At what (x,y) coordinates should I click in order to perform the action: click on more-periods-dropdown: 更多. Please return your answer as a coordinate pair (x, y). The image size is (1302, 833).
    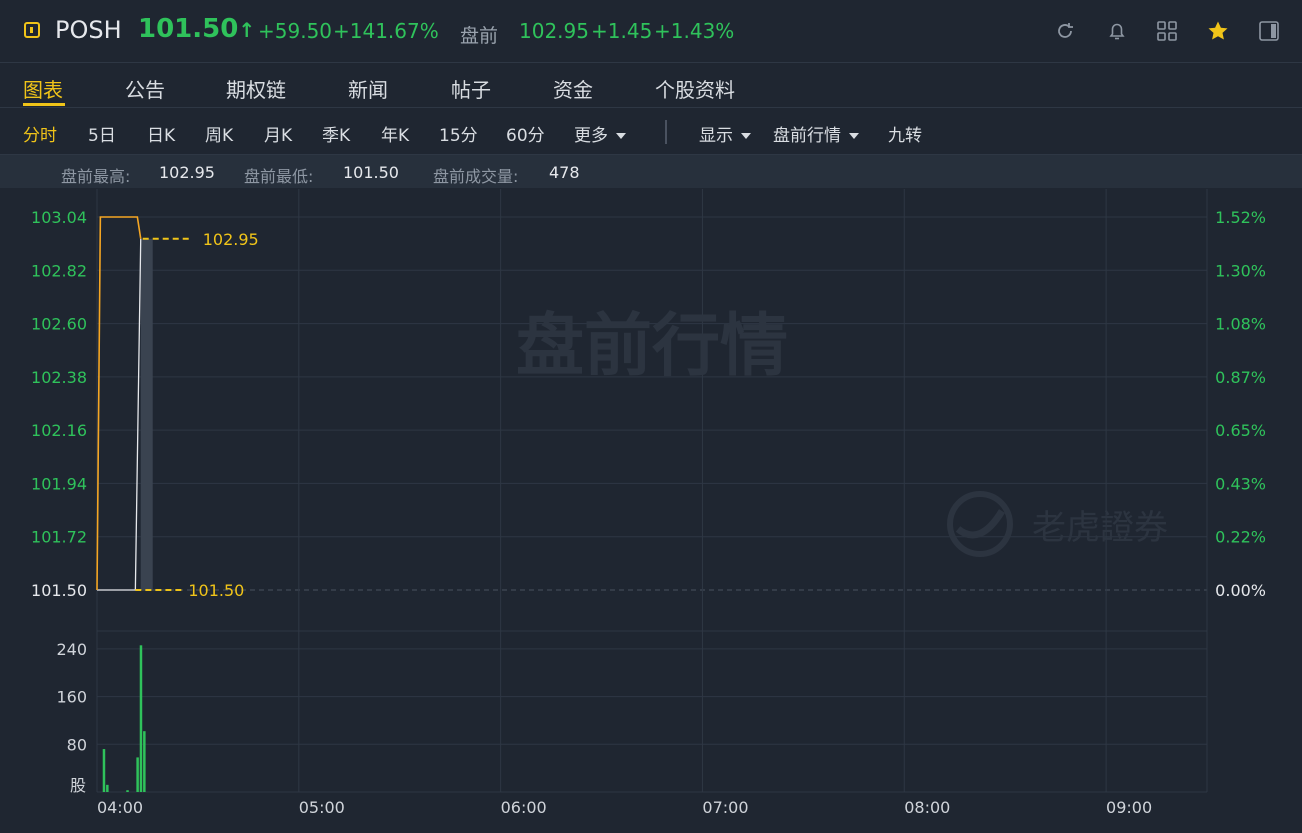
    Looking at the image, I should click on (600, 133).